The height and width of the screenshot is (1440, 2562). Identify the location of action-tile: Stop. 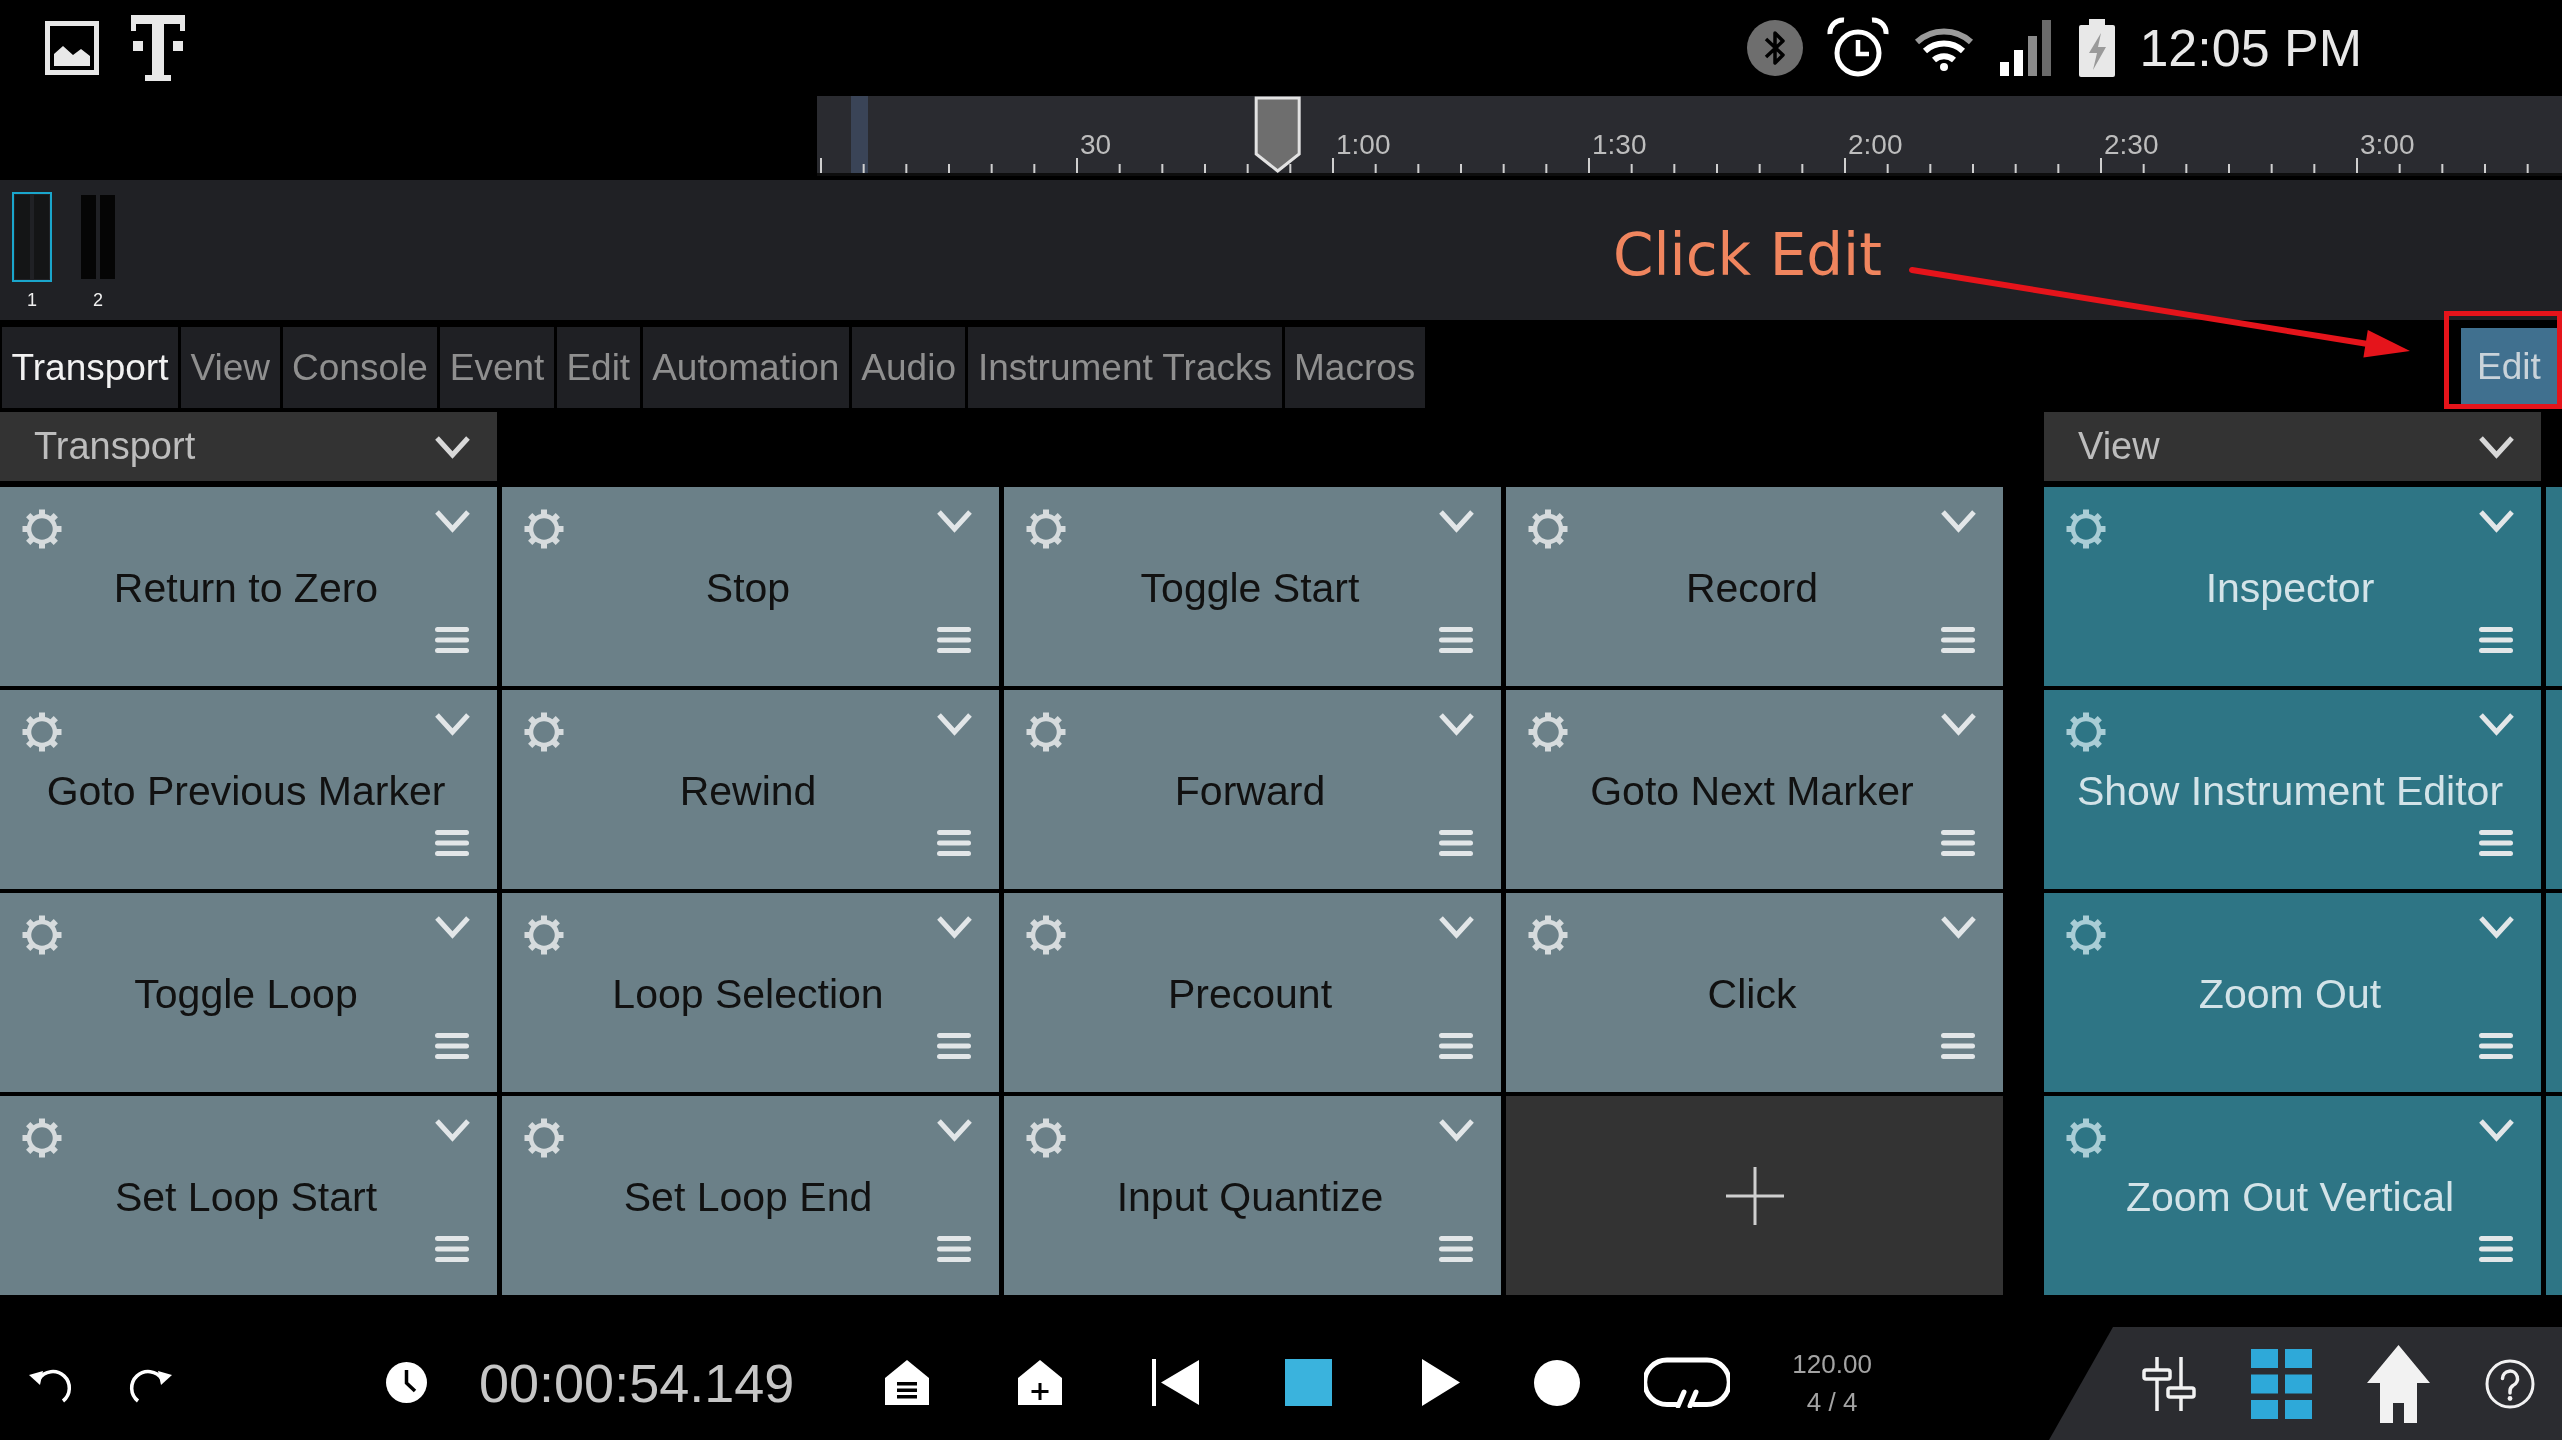
(750, 586).